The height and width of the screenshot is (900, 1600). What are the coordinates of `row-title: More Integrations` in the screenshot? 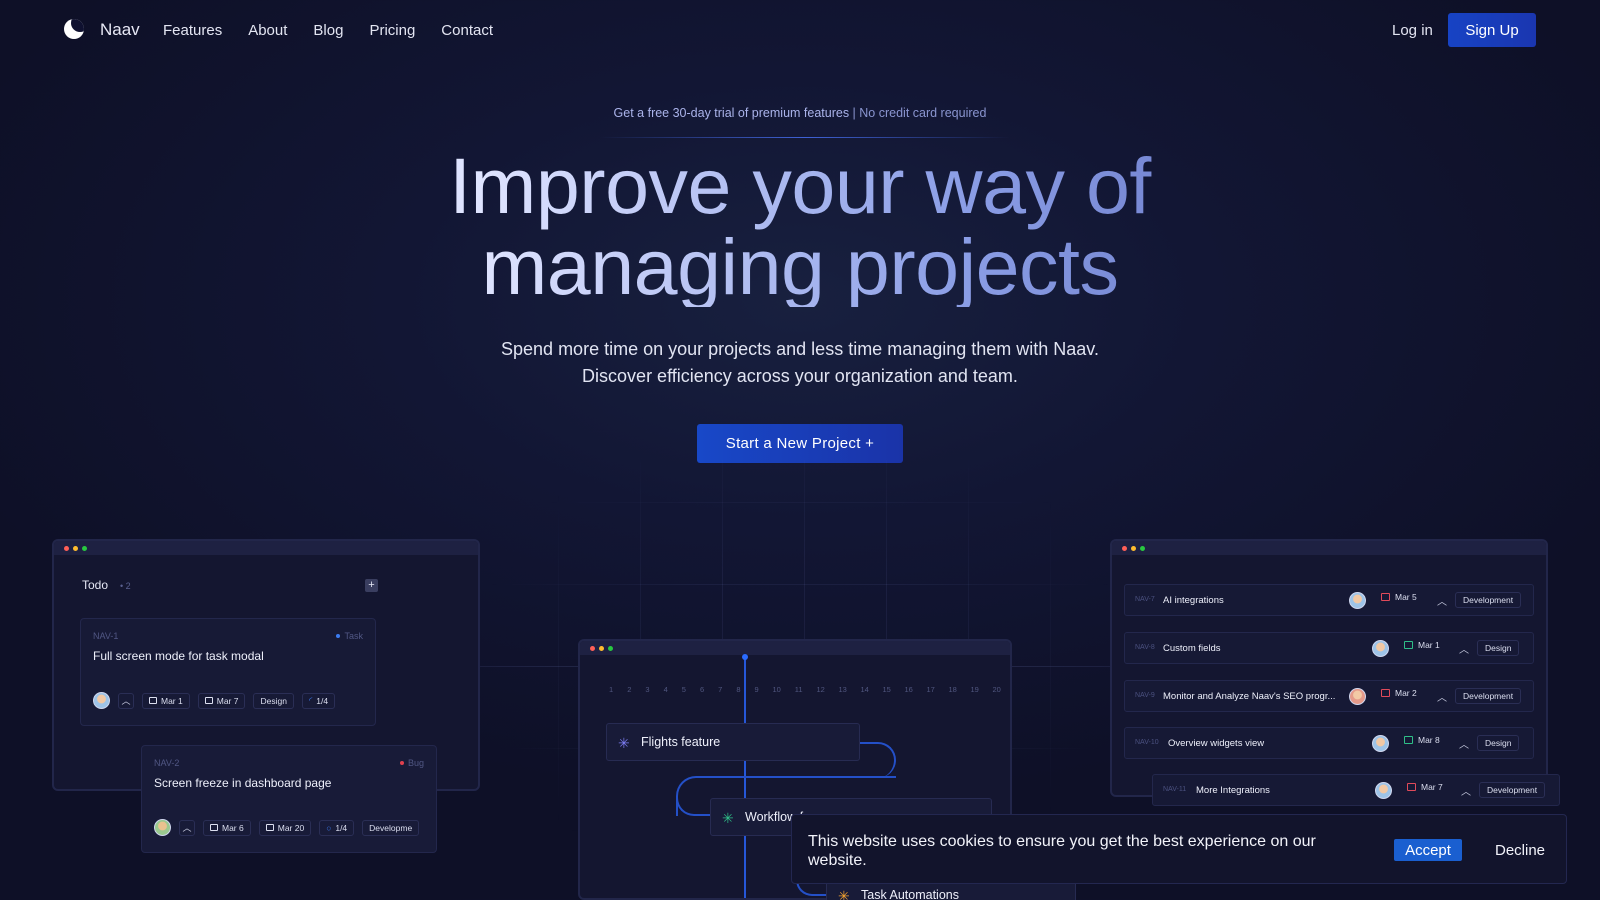 It's located at (1233, 790).